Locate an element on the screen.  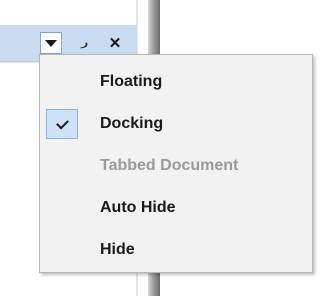
close-icon: ✕ is located at coordinates (115, 43).